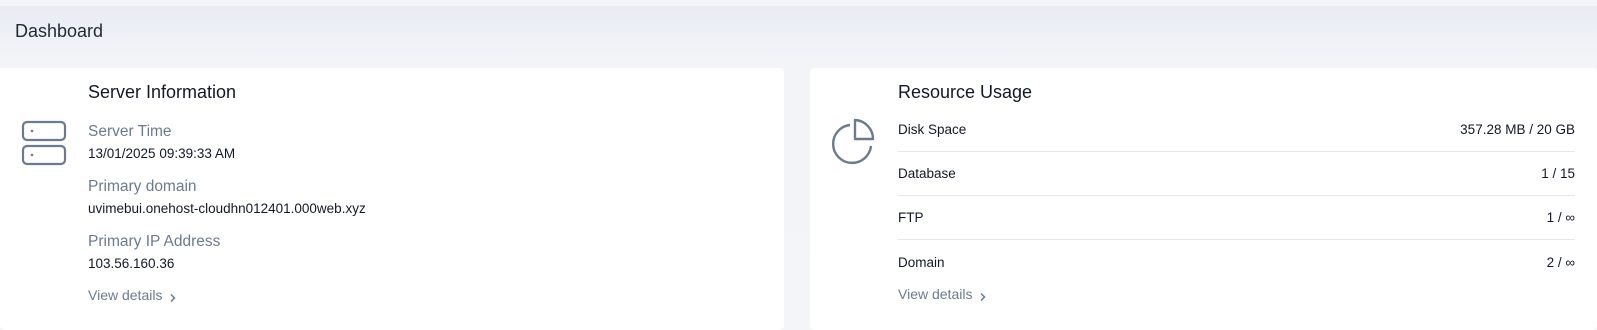 Image resolution: width=1597 pixels, height=330 pixels. I want to click on resource-label: Domain, so click(921, 262).